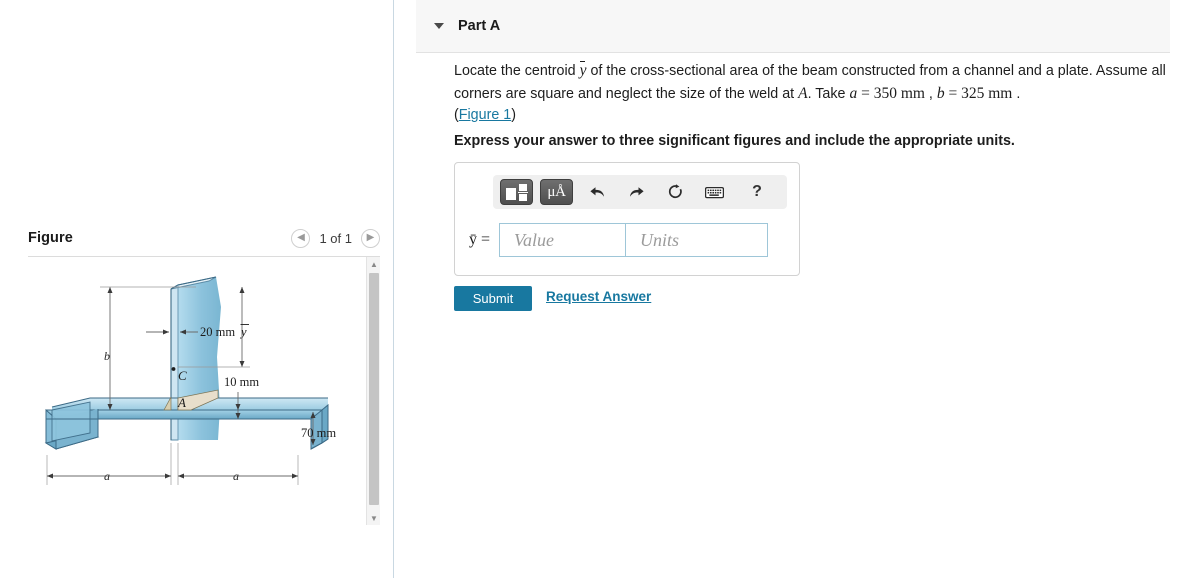 Image resolution: width=1200 pixels, height=578 pixels. I want to click on template-icon, so click(516, 192).